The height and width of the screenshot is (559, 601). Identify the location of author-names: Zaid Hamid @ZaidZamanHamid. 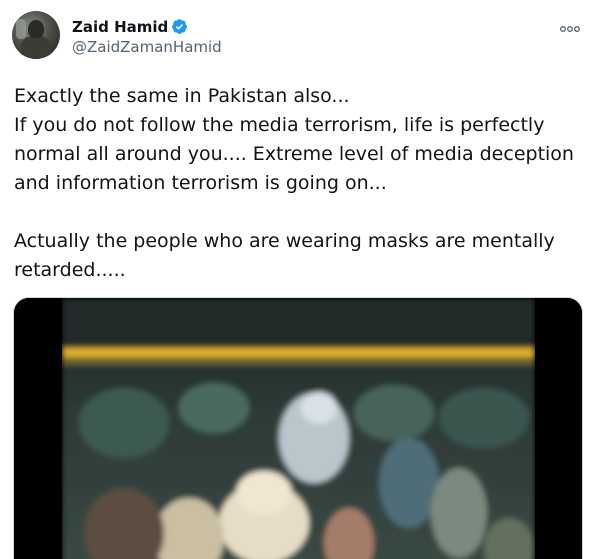
(147, 36).